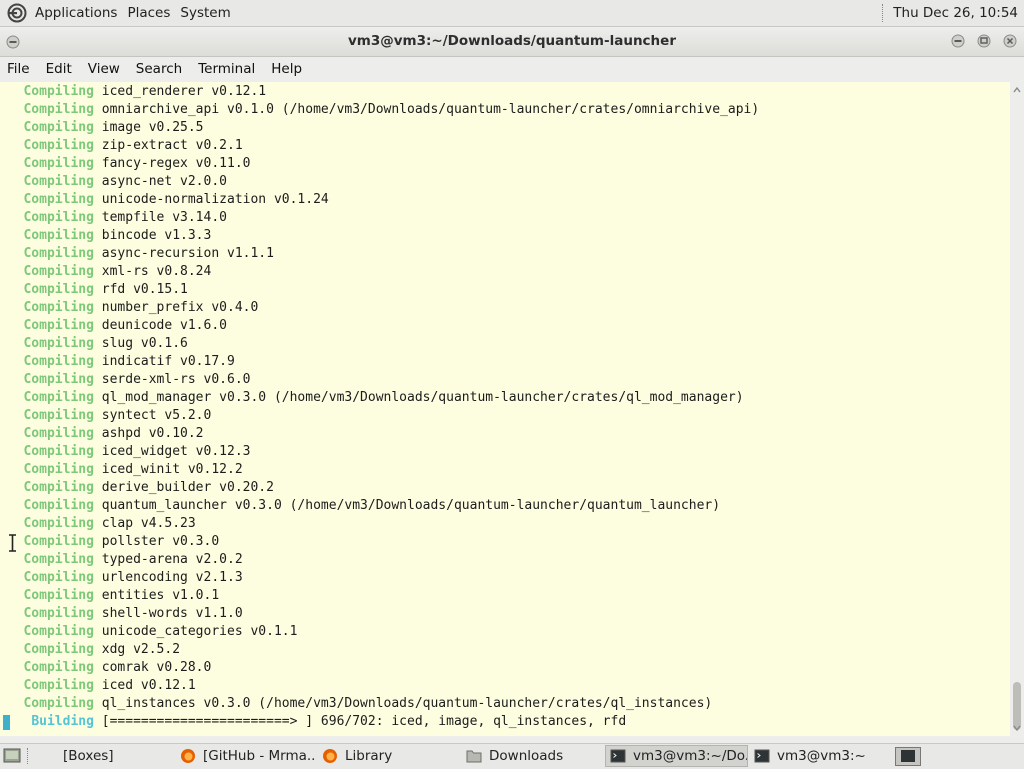 This screenshot has width=1024, height=769. What do you see at coordinates (12, 543) in the screenshot?
I see `ibeam-cursor-icon` at bounding box center [12, 543].